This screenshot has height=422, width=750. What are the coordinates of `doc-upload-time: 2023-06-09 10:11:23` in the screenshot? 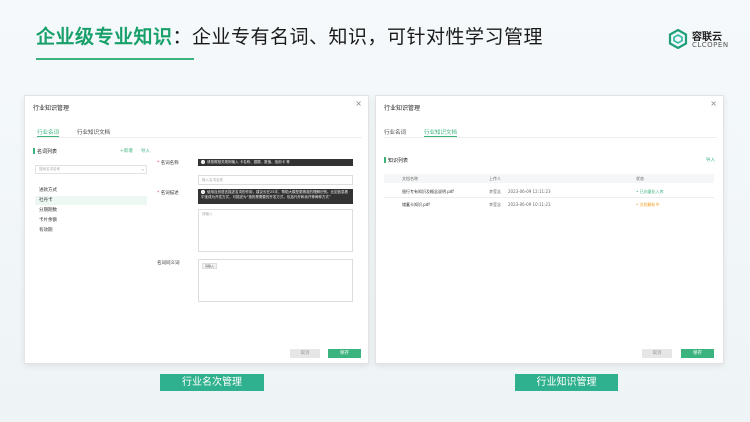 It's located at (529, 204).